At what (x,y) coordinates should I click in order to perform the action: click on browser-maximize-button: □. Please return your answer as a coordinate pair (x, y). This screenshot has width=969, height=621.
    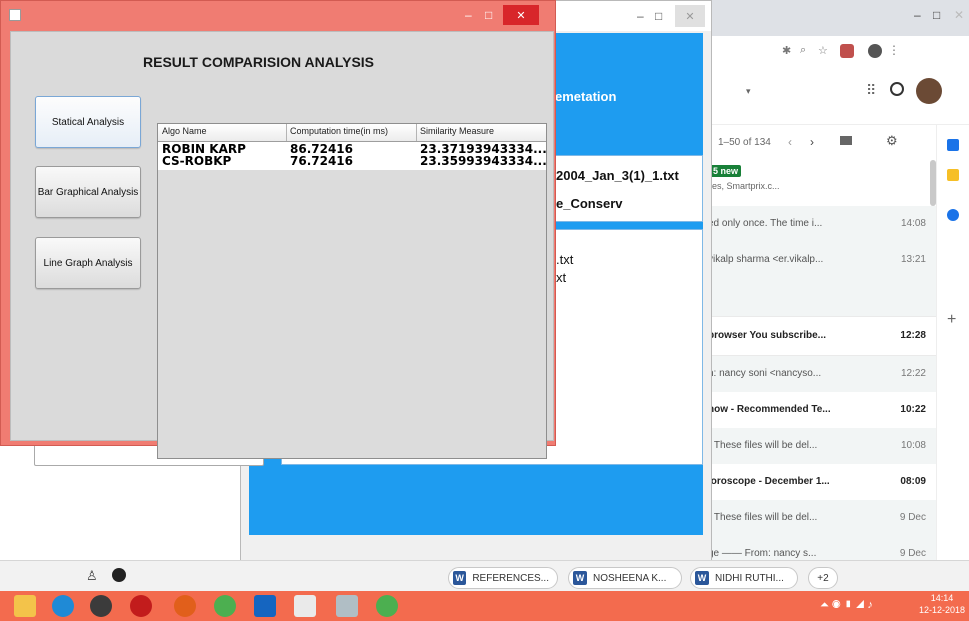
    Looking at the image, I should click on (936, 15).